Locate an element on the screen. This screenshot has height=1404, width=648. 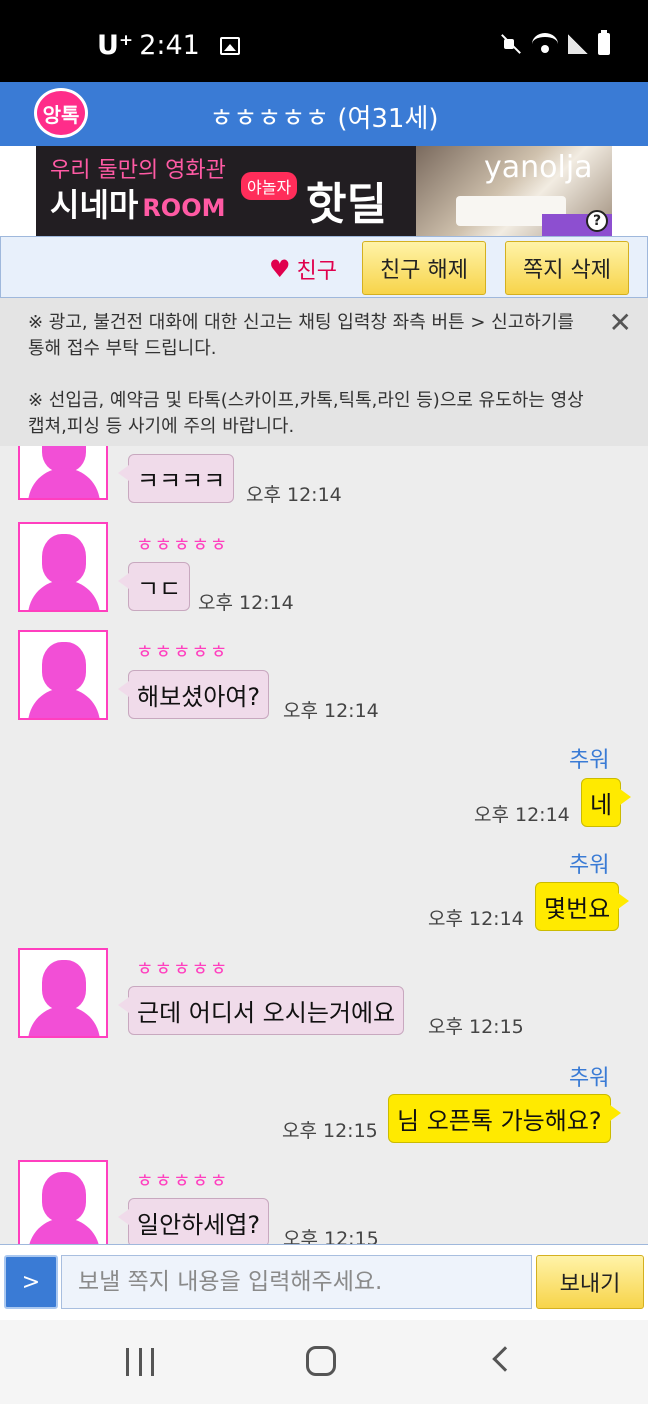
banner-ad: 우리 둘만의 영화관 시네마 ROOM 야놀자 핫딜 yanolja ? is located at coordinates (324, 191).